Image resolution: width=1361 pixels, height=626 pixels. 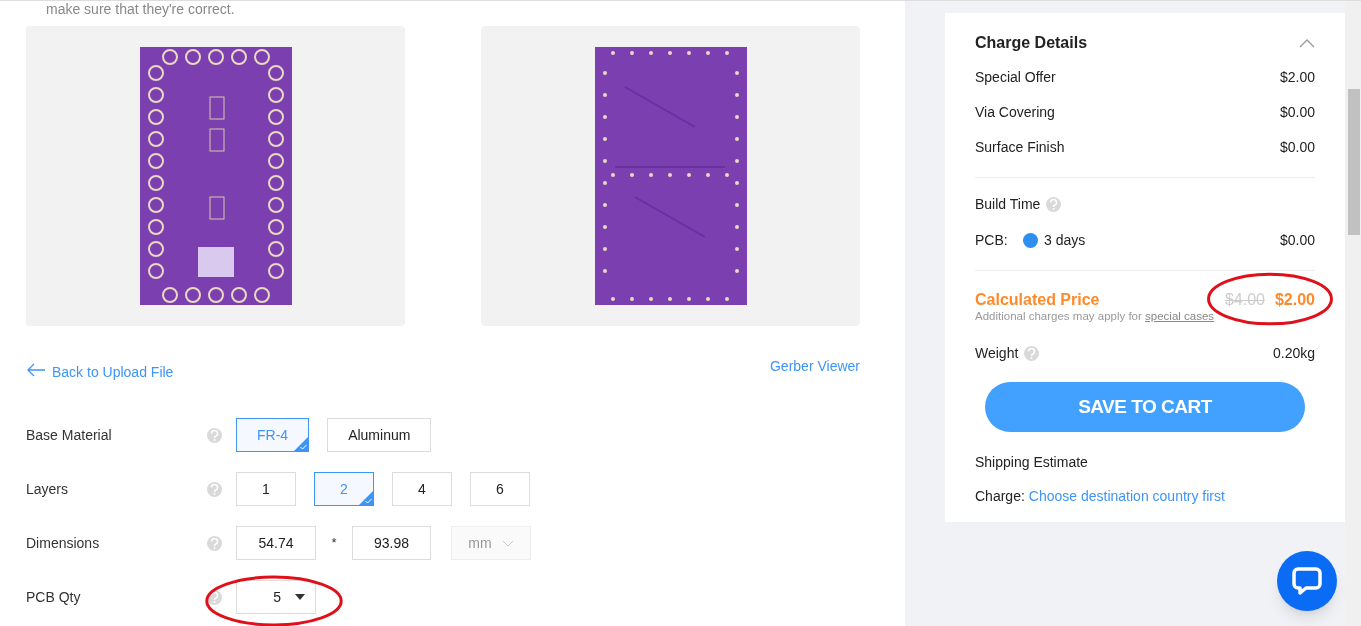 What do you see at coordinates (1297, 77) in the screenshot?
I see `charge-value: $2.00` at bounding box center [1297, 77].